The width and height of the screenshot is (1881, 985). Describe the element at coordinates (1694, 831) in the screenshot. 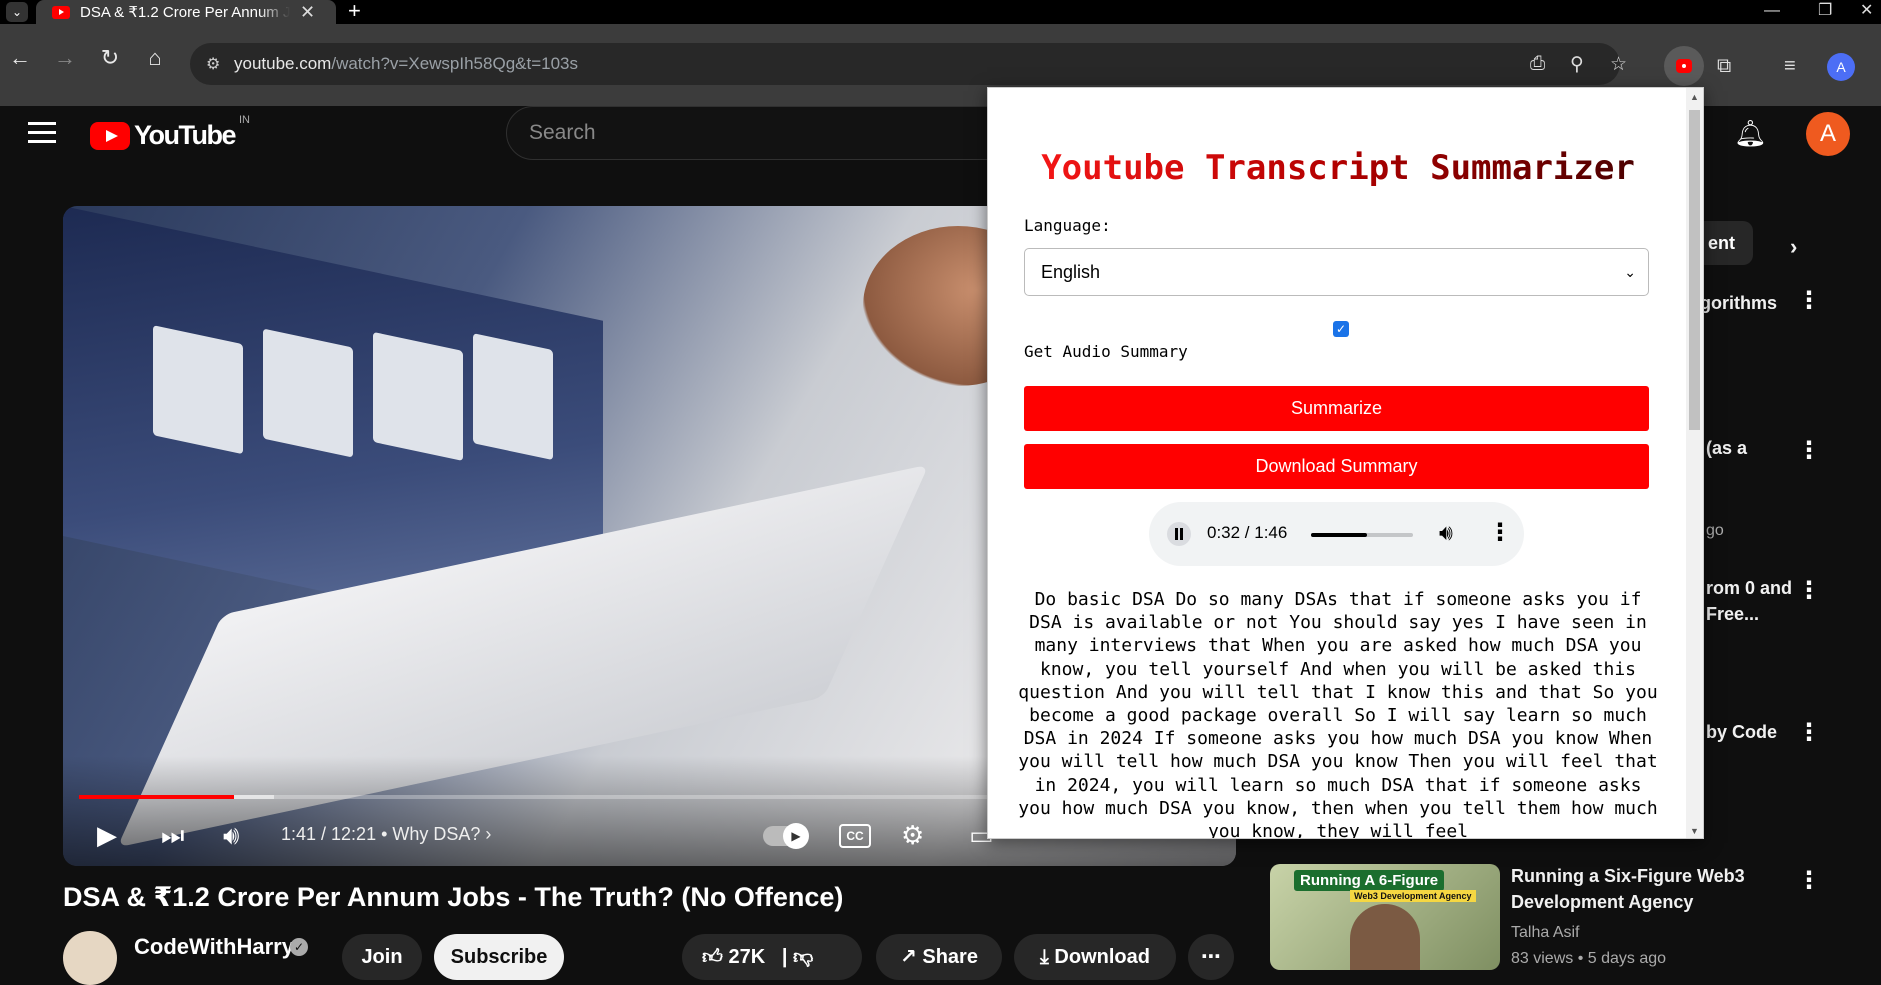

I see `scroll-down-icon: ▼` at that location.